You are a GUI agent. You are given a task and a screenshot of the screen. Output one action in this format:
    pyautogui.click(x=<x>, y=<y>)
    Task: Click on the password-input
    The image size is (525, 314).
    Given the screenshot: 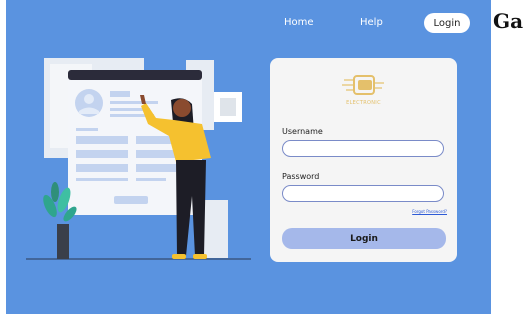 What is the action you would take?
    pyautogui.click(x=363, y=193)
    